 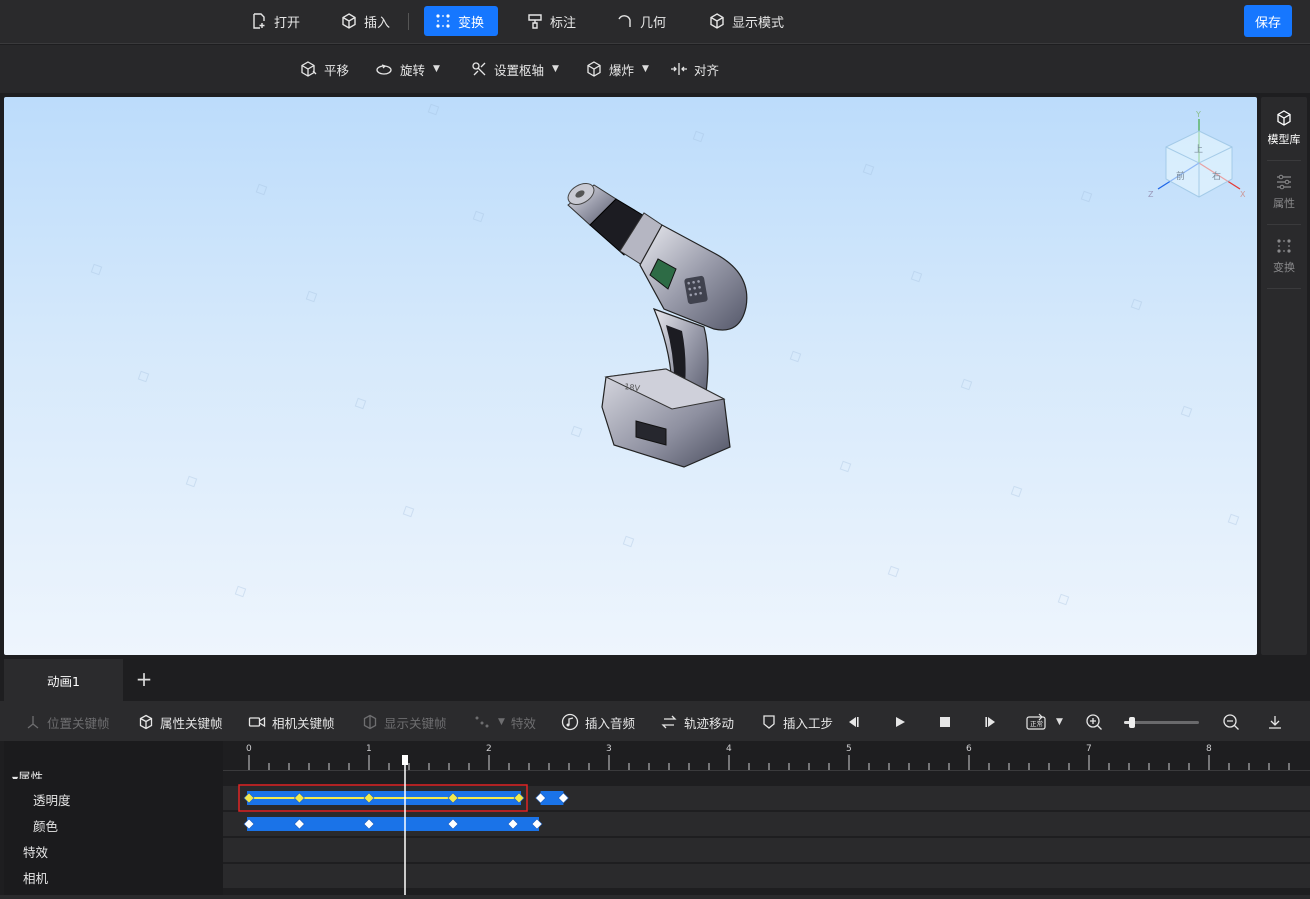 What do you see at coordinates (570, 722) in the screenshot?
I see `music-note-icon` at bounding box center [570, 722].